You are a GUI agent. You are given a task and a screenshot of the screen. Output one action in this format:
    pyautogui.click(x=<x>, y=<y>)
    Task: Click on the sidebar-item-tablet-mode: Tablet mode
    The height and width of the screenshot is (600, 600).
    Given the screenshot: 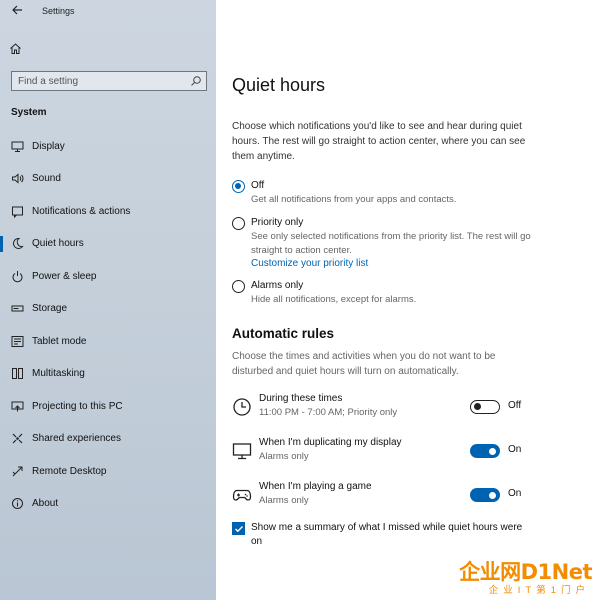 What is the action you would take?
    pyautogui.click(x=108, y=341)
    